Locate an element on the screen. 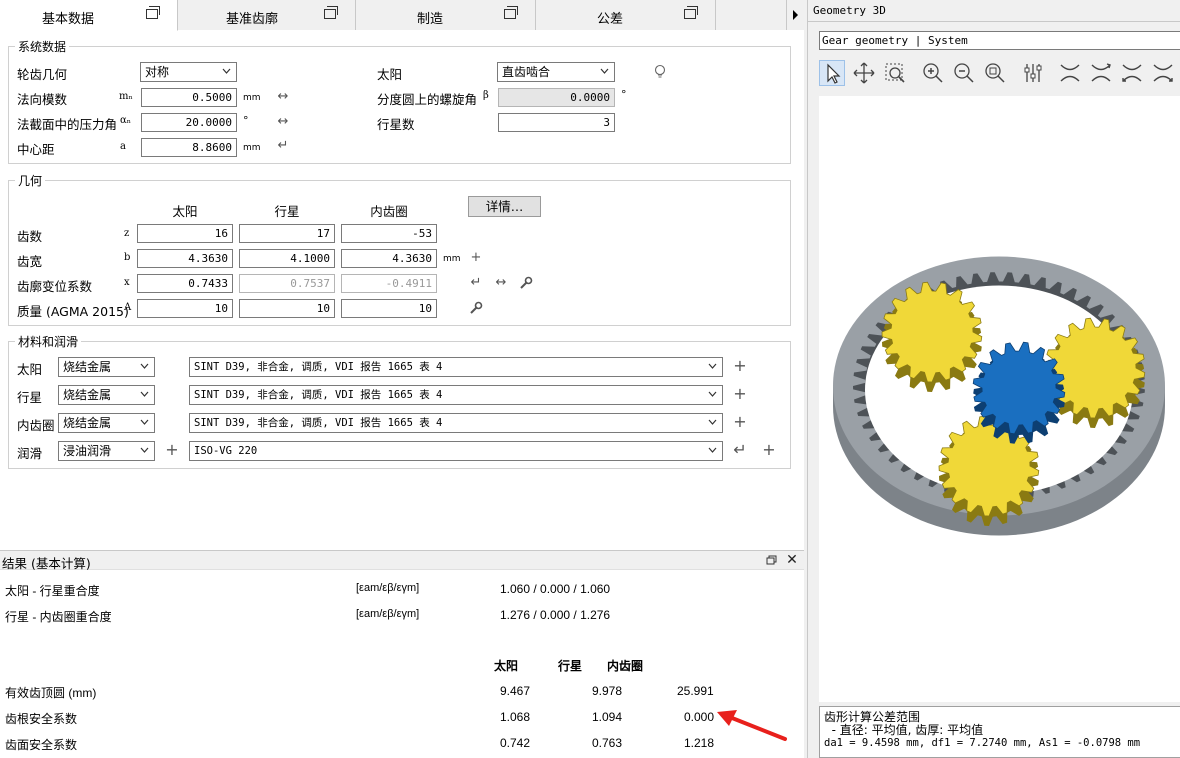  sun-shift-input: 0.7433 is located at coordinates (185, 283).